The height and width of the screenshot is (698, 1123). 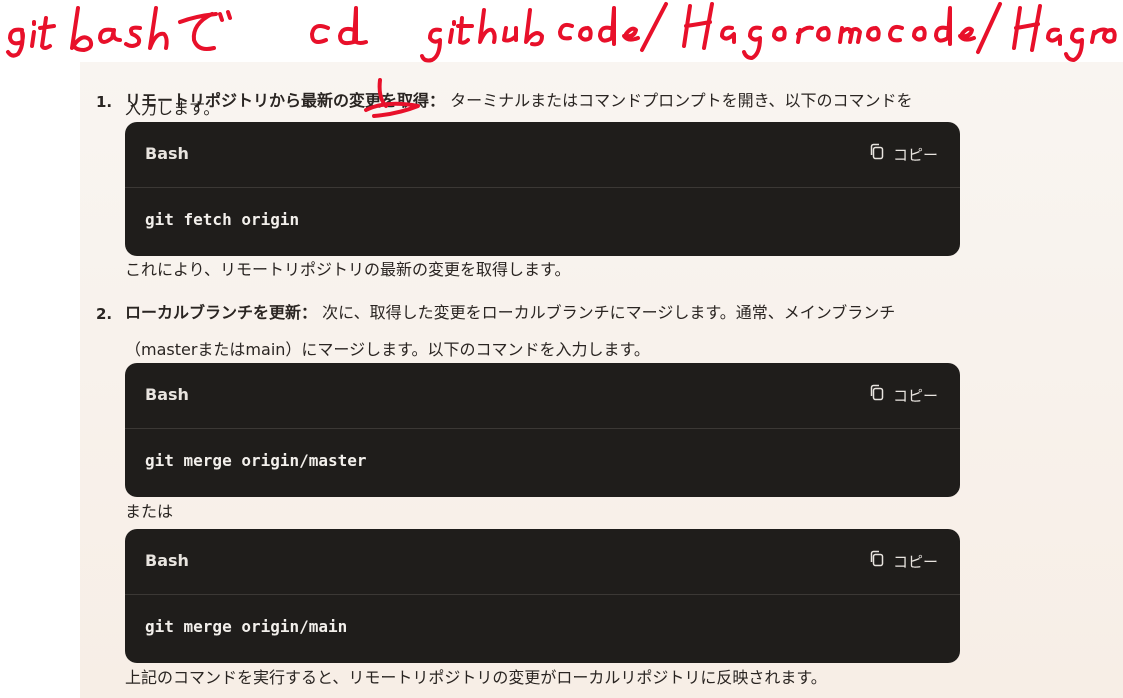 I want to click on step-number: 2., so click(x=104, y=314).